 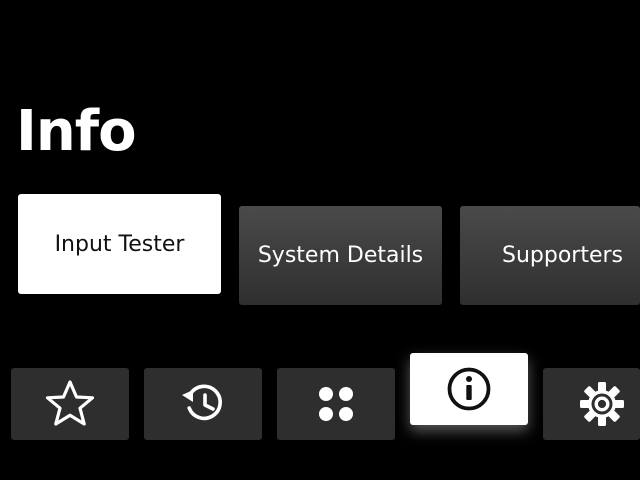 I want to click on history-icon, so click(x=203, y=404).